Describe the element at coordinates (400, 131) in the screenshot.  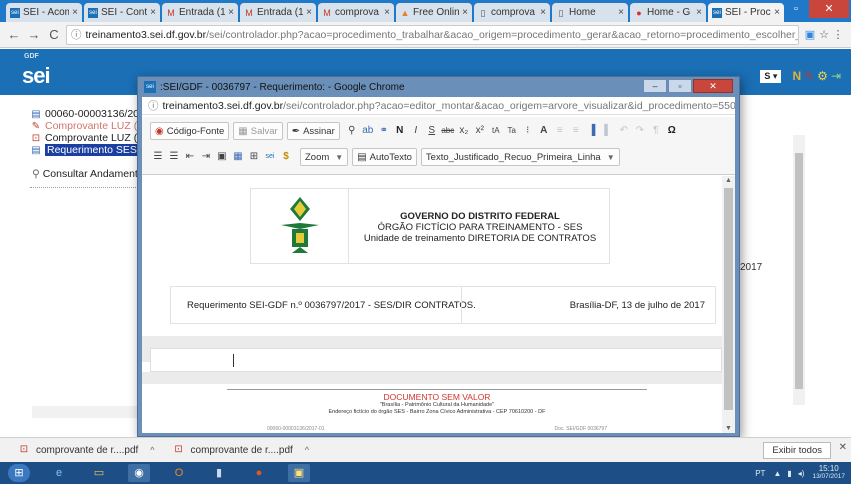
I see `bold-icon: N` at that location.